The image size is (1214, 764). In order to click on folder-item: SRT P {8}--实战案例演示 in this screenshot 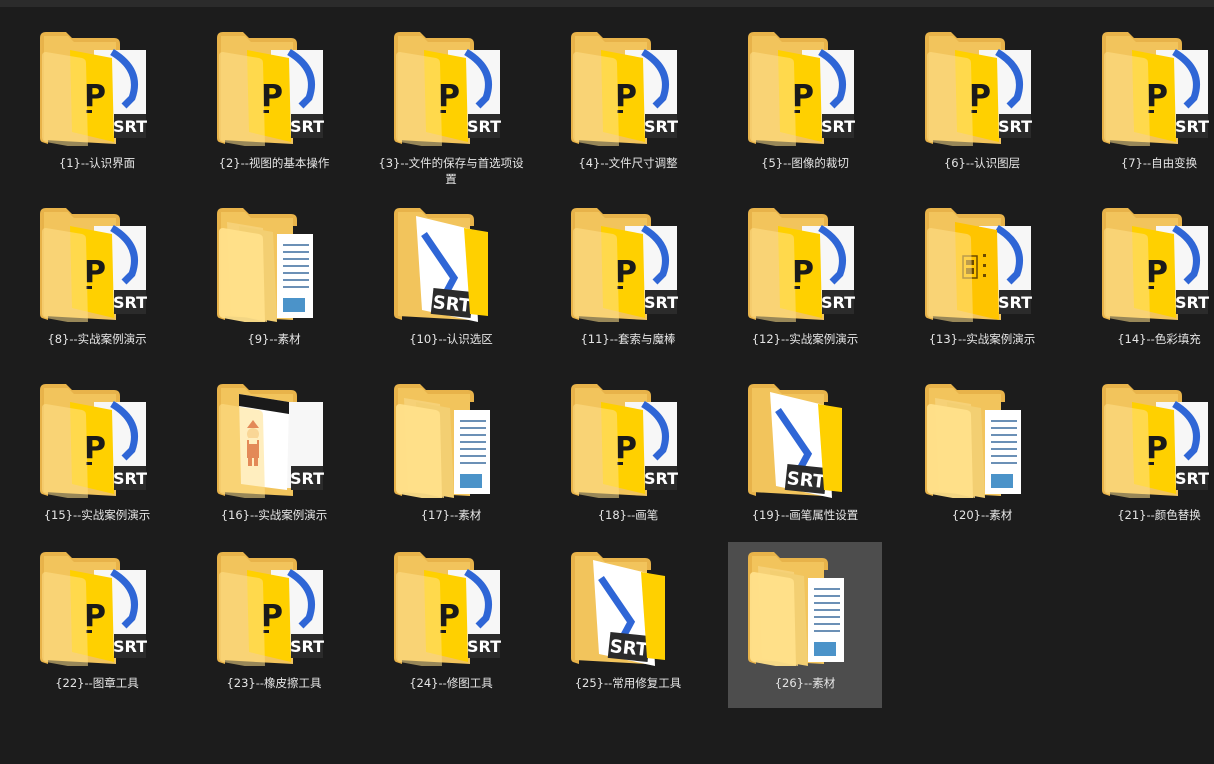, I will do `click(97, 281)`.